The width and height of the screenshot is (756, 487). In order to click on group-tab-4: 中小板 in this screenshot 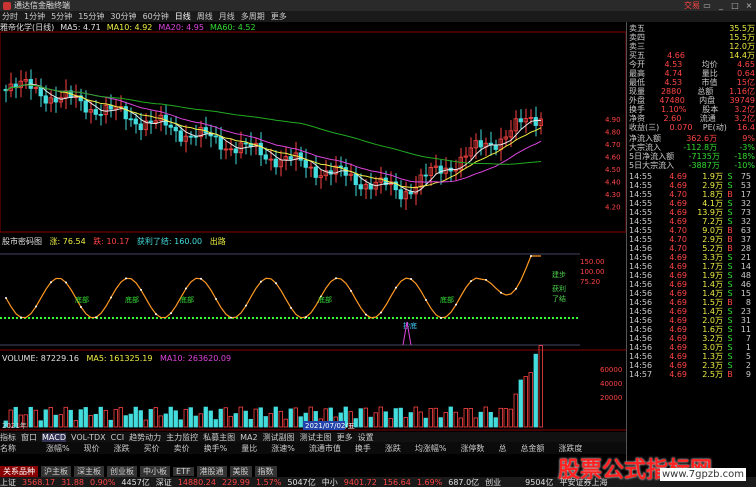, I will do `click(155, 471)`.